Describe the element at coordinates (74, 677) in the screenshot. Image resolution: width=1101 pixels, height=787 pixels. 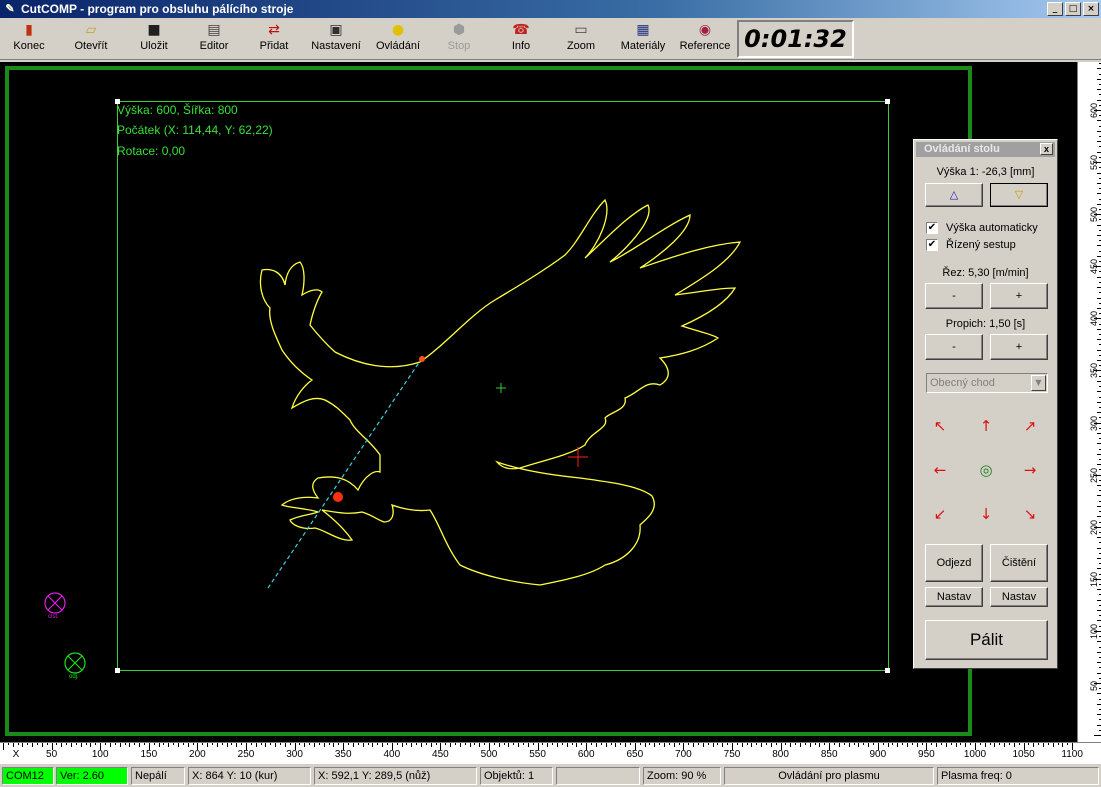
I see `departure-marker-label: odj.` at that location.